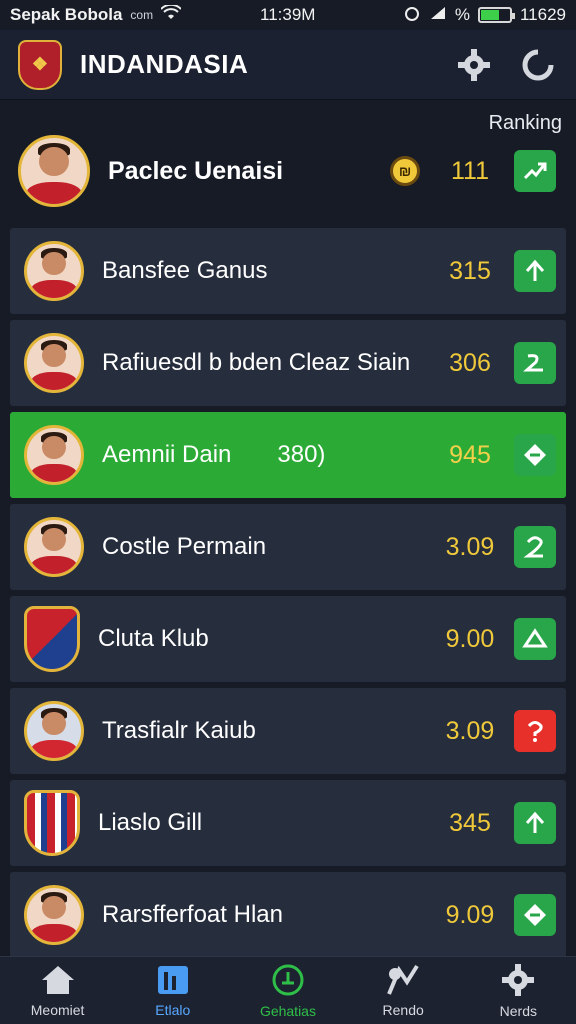 Image resolution: width=576 pixels, height=1024 pixels. I want to click on status-right: % 11629, so click(484, 15).